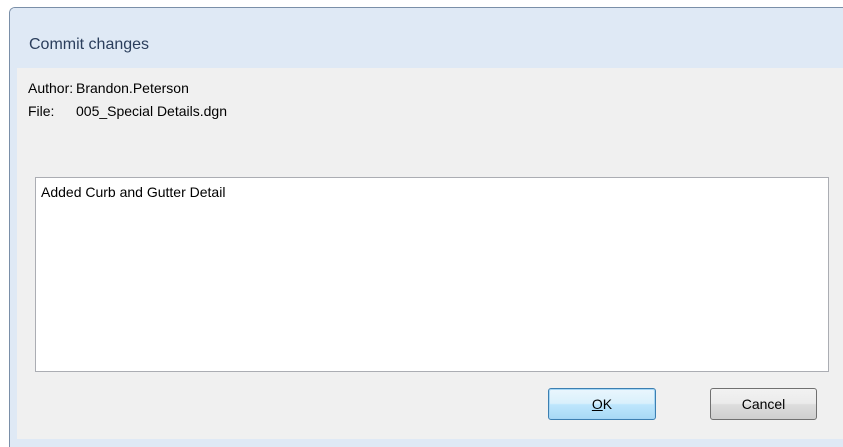 Image resolution: width=843 pixels, height=447 pixels. I want to click on author-label: Author:, so click(51, 88).